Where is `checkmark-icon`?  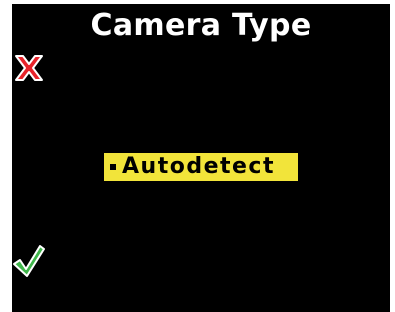
checkmark-icon is located at coordinates (29, 261).